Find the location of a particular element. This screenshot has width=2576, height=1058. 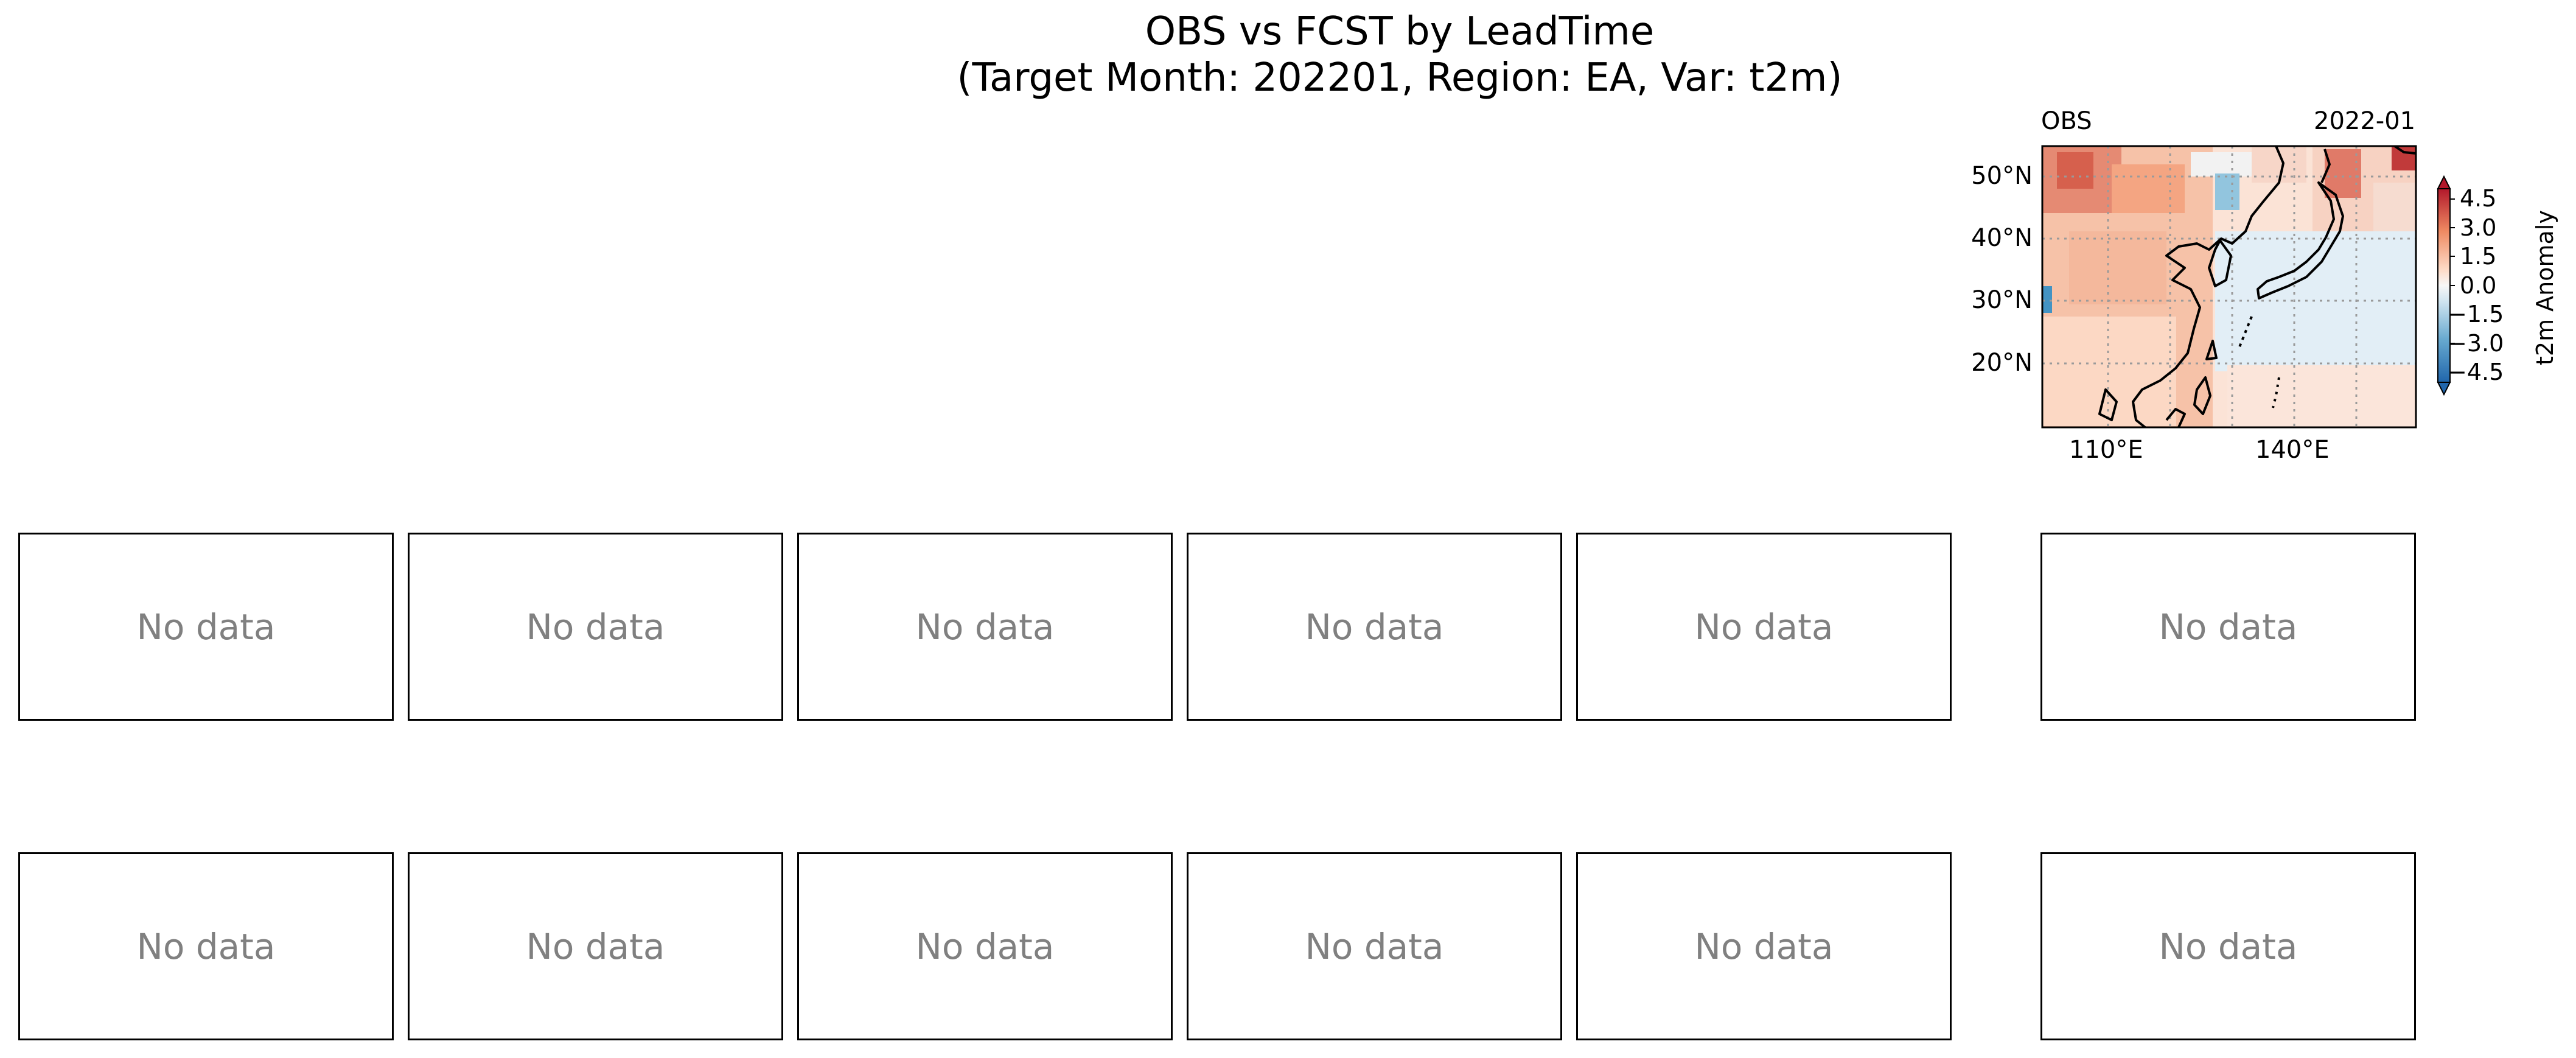

row2-panel-5: No data is located at coordinates (1764, 946).